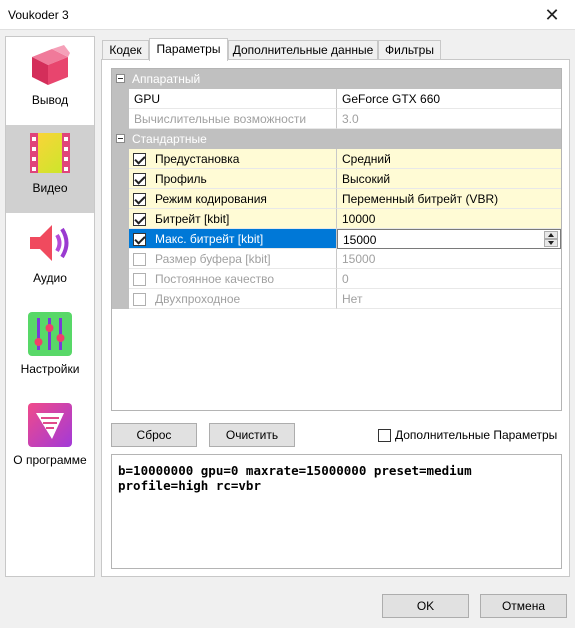 This screenshot has height=628, width=575. Describe the element at coordinates (51, 65) in the screenshot. I see `output-cube-icon` at that location.